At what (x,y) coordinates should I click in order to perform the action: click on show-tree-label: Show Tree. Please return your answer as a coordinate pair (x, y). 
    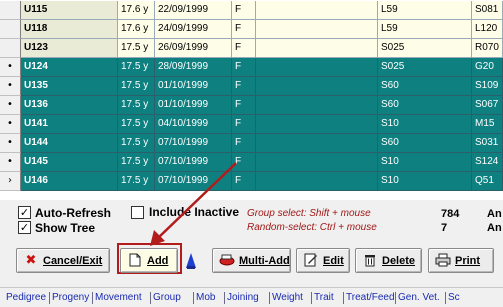
    Looking at the image, I should click on (65, 228).